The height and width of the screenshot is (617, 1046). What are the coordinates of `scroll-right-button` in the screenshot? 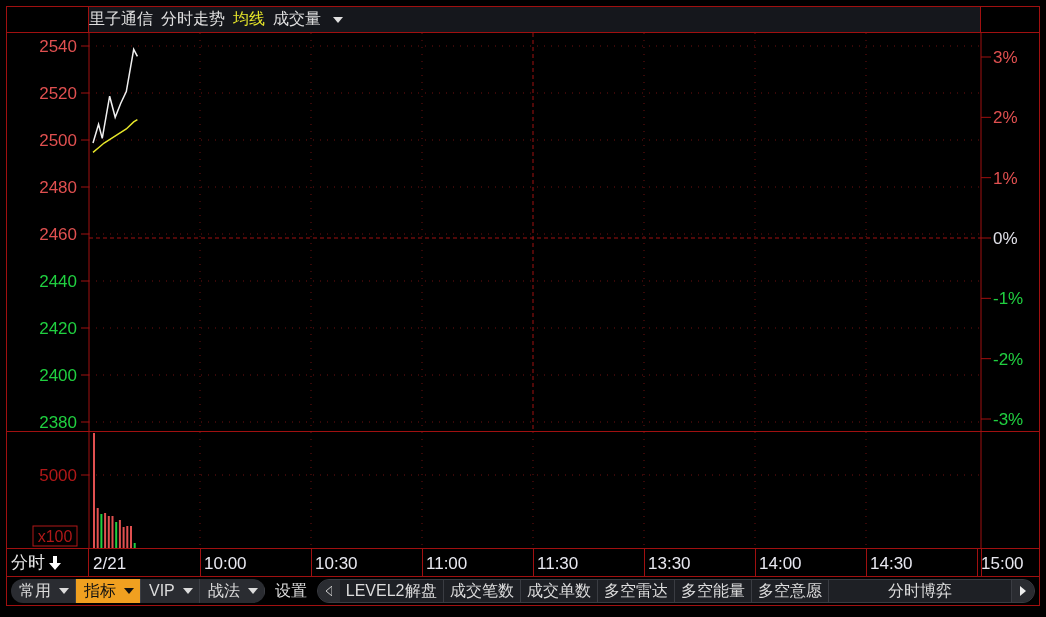 It's located at (1023, 591).